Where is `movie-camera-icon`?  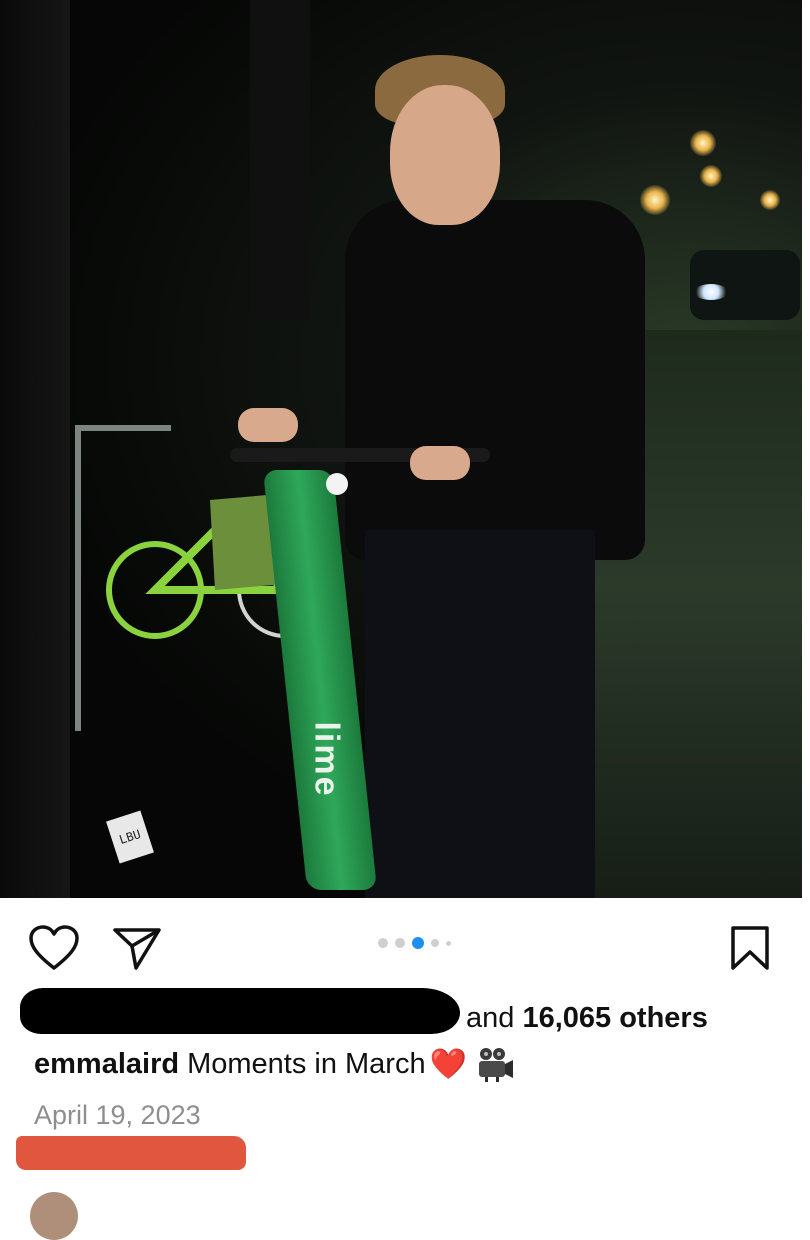
movie-camera-icon is located at coordinates (495, 1064).